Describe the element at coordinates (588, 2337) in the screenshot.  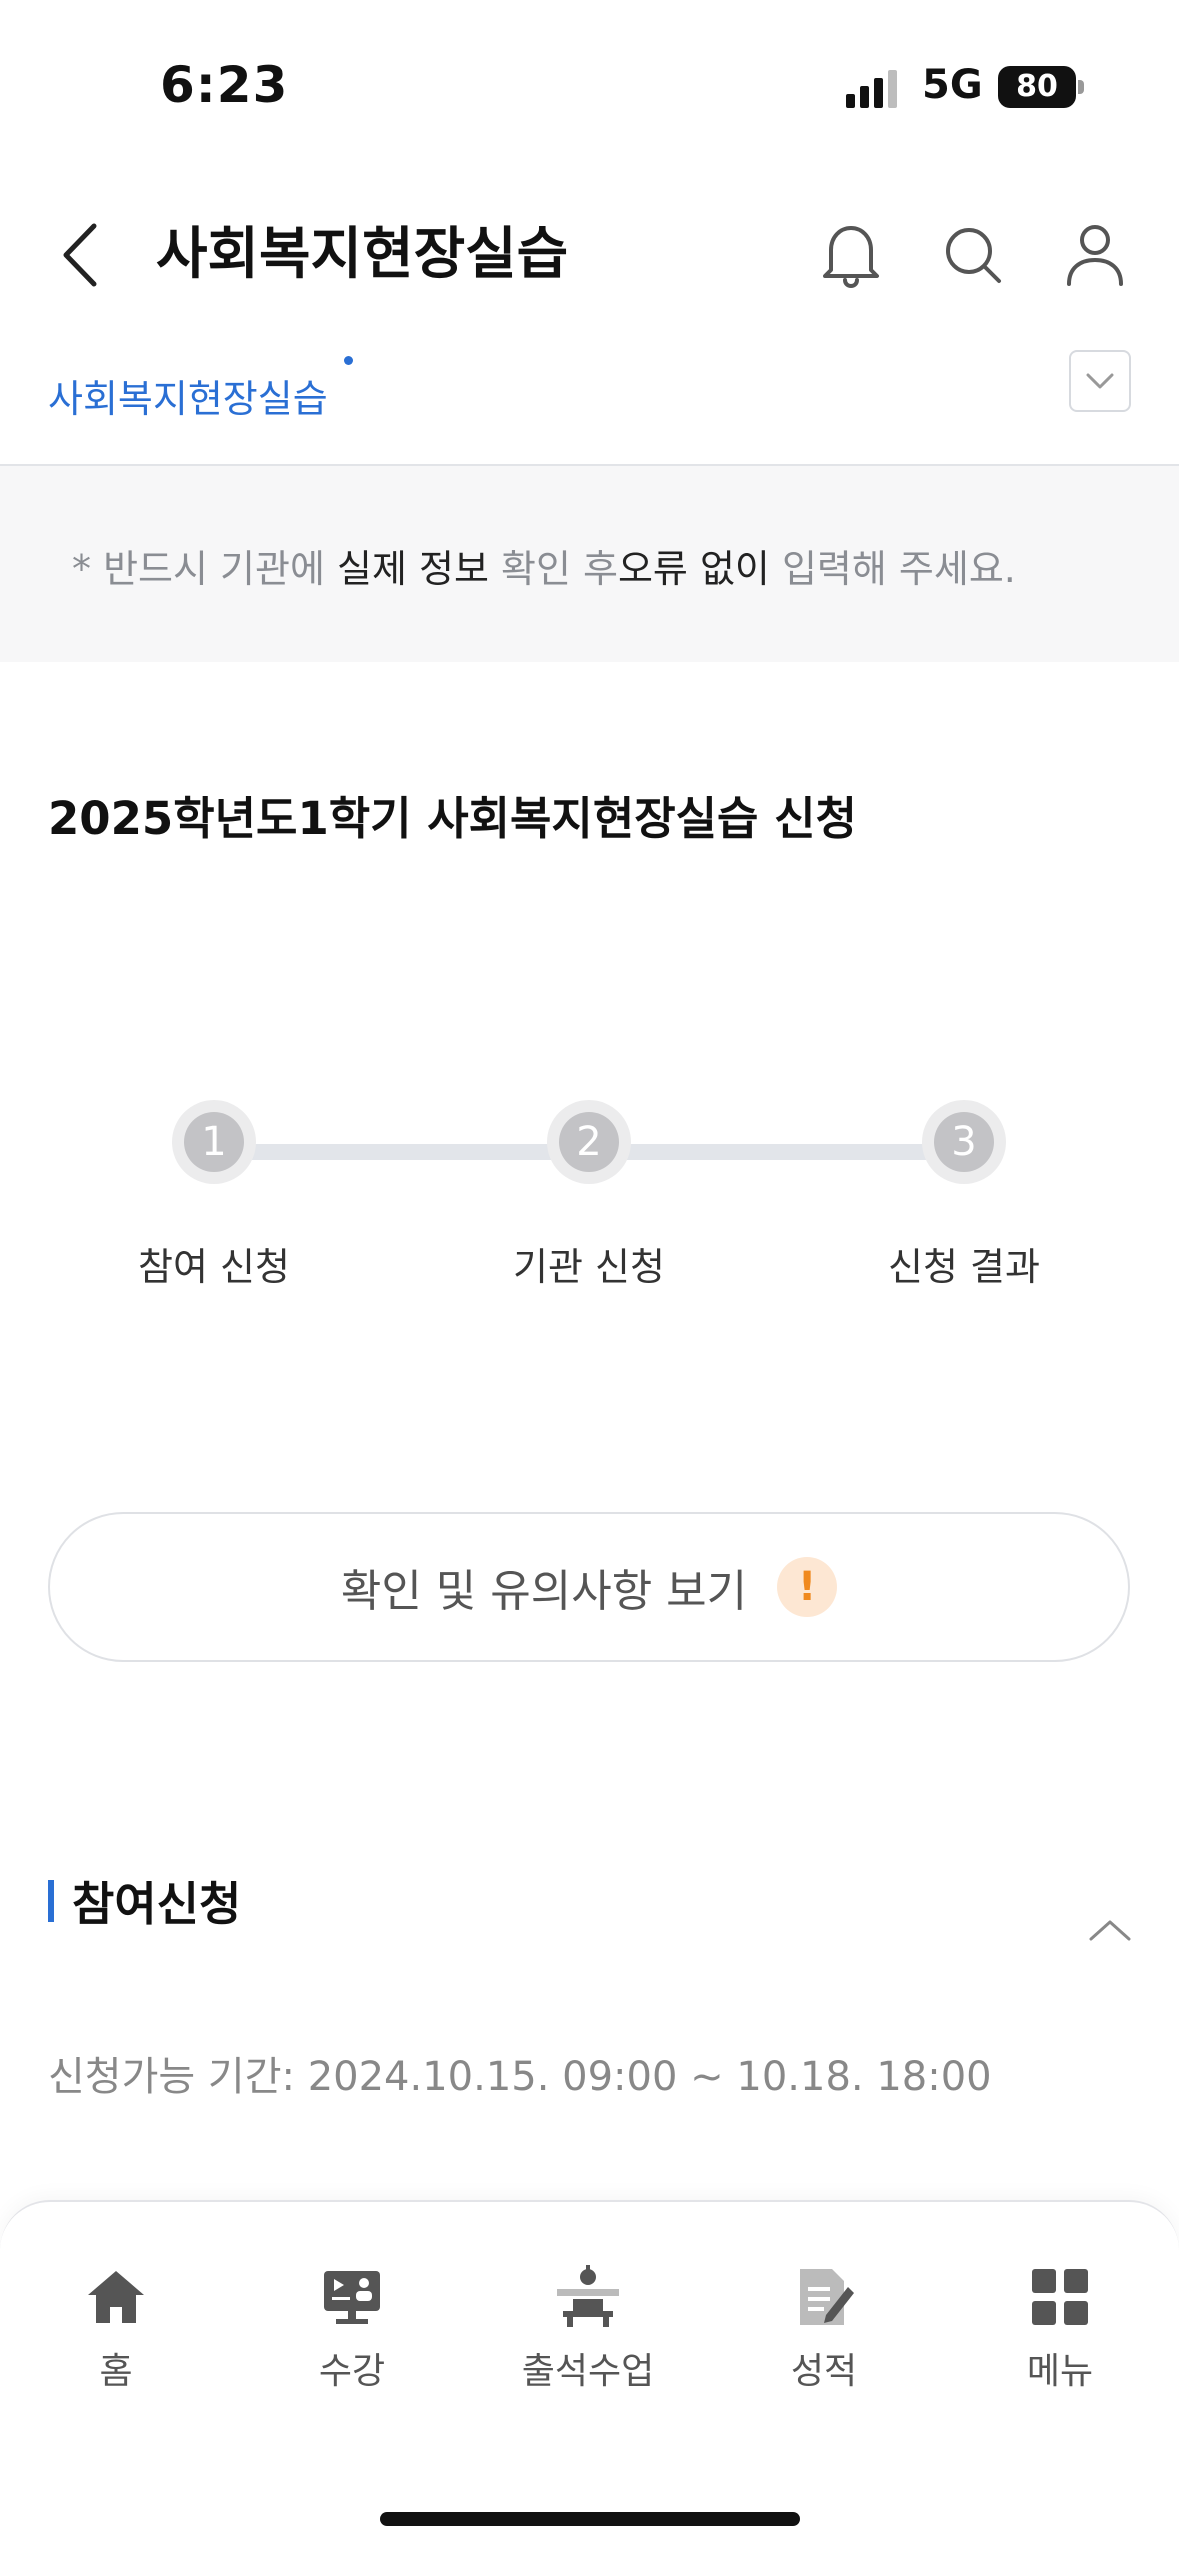
I see `nav-attendance-class: 출석수업` at that location.